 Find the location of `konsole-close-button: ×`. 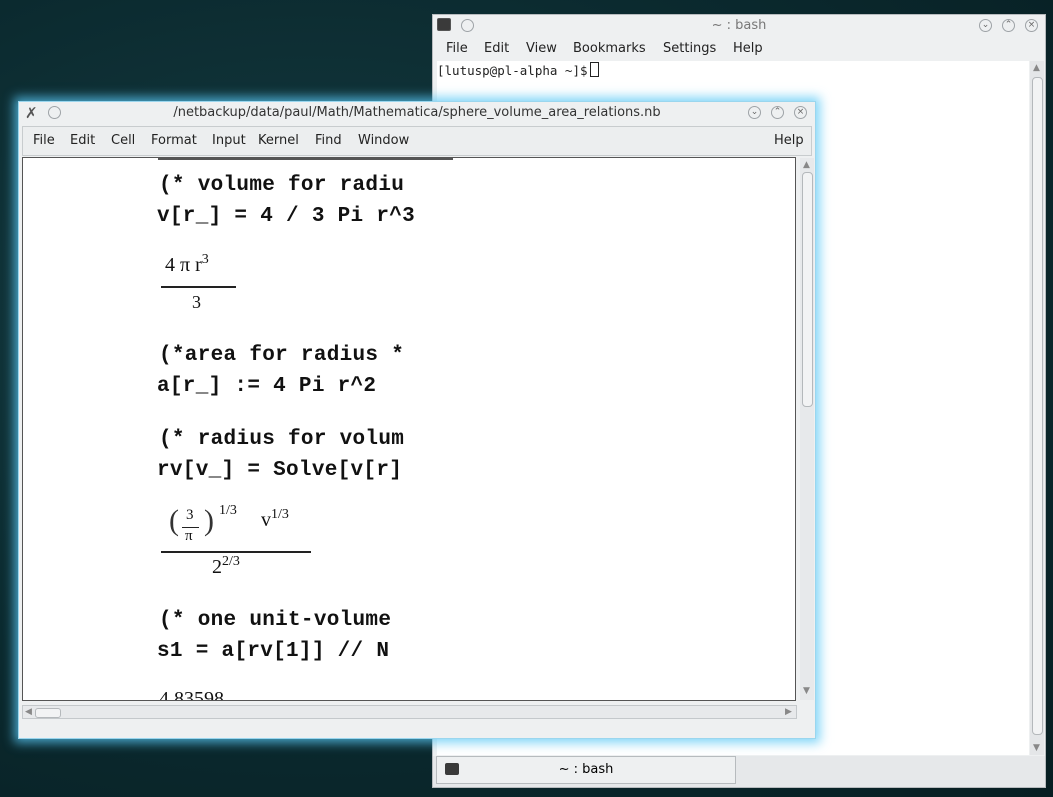

konsole-close-button: × is located at coordinates (1031, 25).